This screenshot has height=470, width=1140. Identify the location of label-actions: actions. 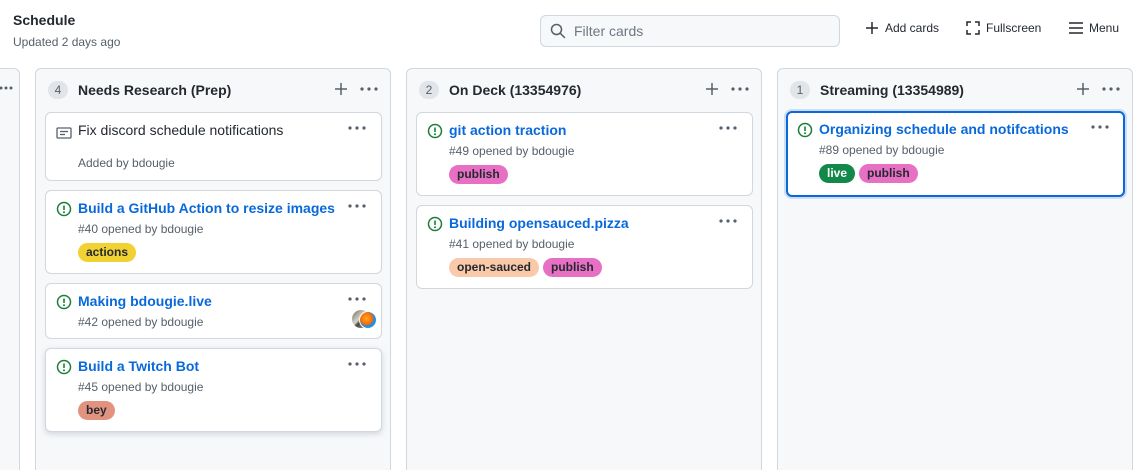
(107, 252).